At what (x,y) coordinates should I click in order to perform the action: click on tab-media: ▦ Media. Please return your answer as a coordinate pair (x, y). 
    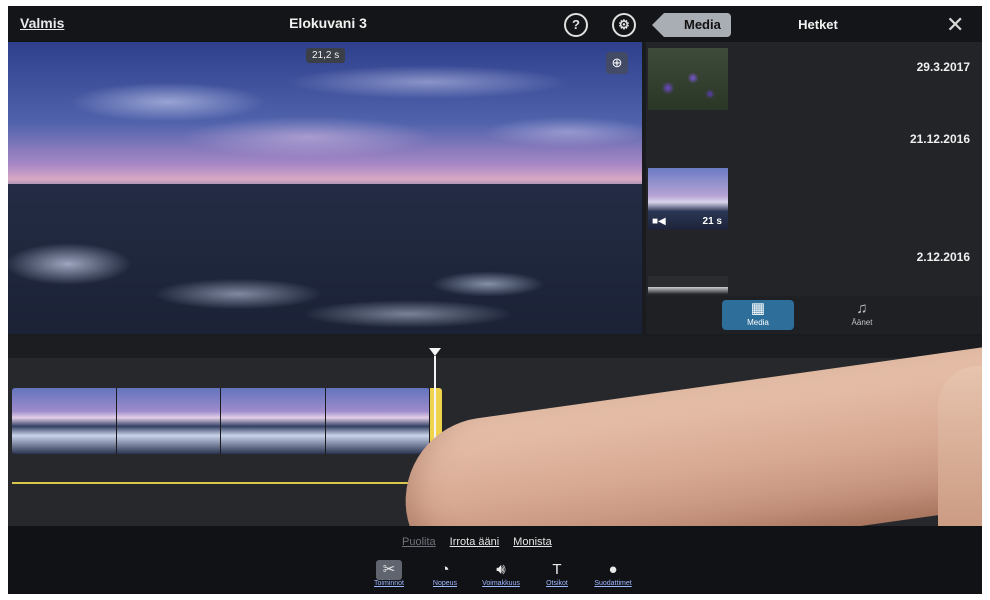
    Looking at the image, I should click on (758, 315).